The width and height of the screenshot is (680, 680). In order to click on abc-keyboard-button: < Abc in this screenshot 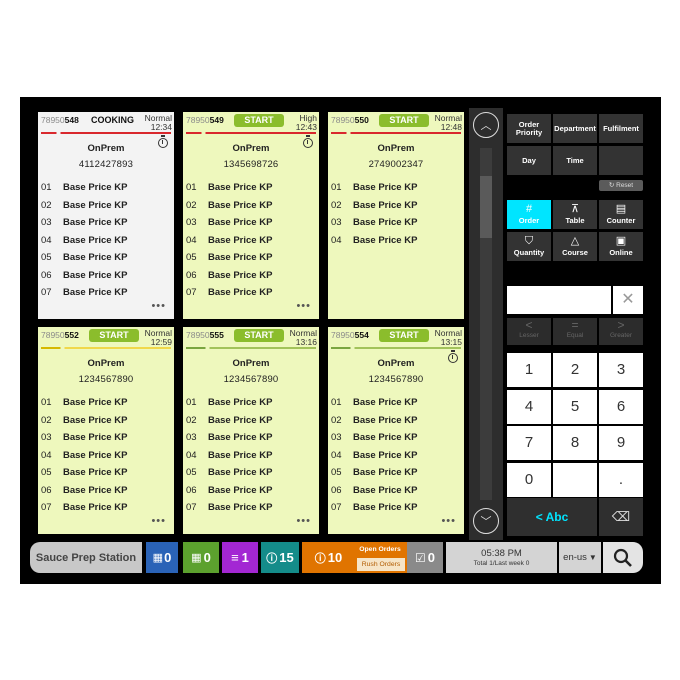, I will do `click(552, 517)`.